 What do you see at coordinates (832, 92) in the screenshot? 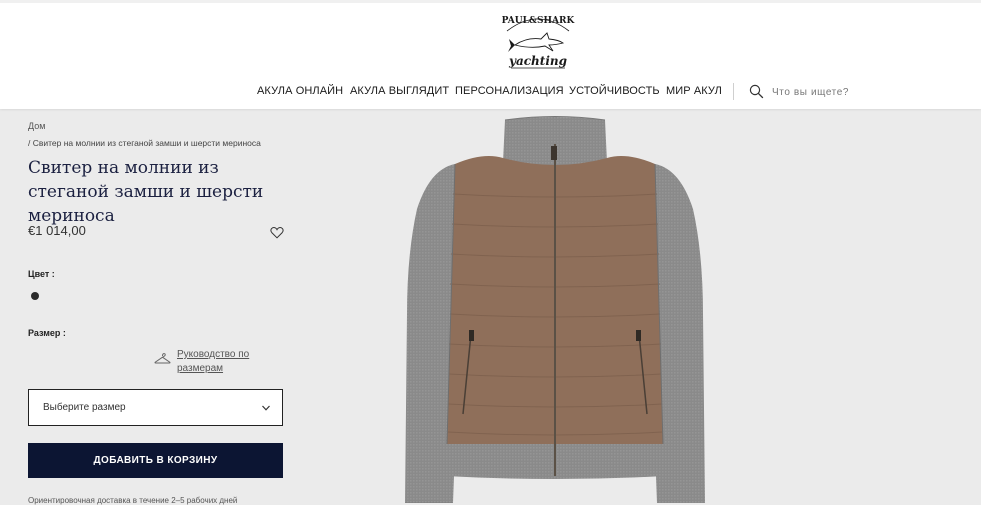
I see `search-input` at bounding box center [832, 92].